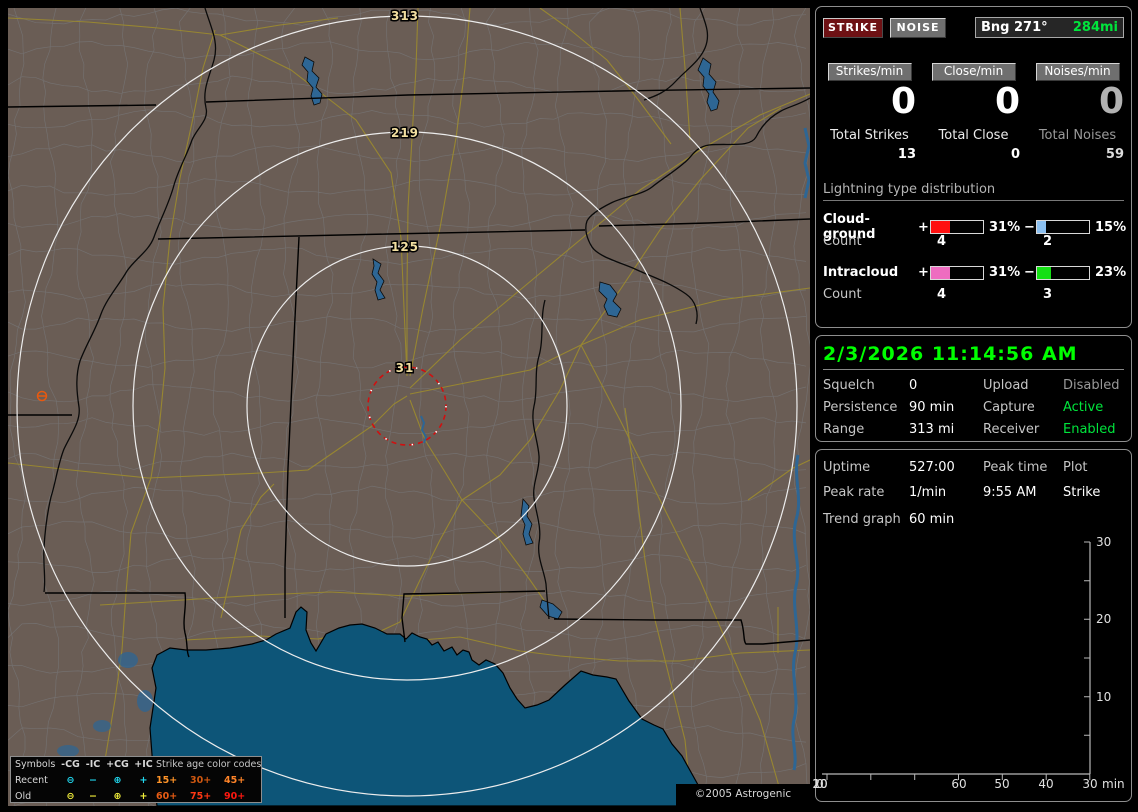 This screenshot has width=1138, height=812. Describe the element at coordinates (1089, 429) in the screenshot. I see `receiver-status: Enabled` at that location.